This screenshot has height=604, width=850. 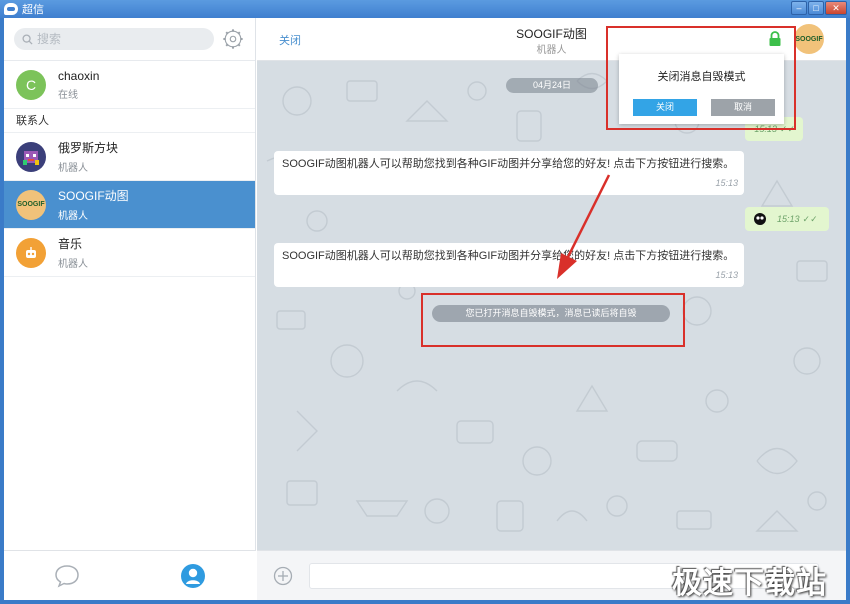 I want to click on chat-bubble-icon, so click(x=67, y=576).